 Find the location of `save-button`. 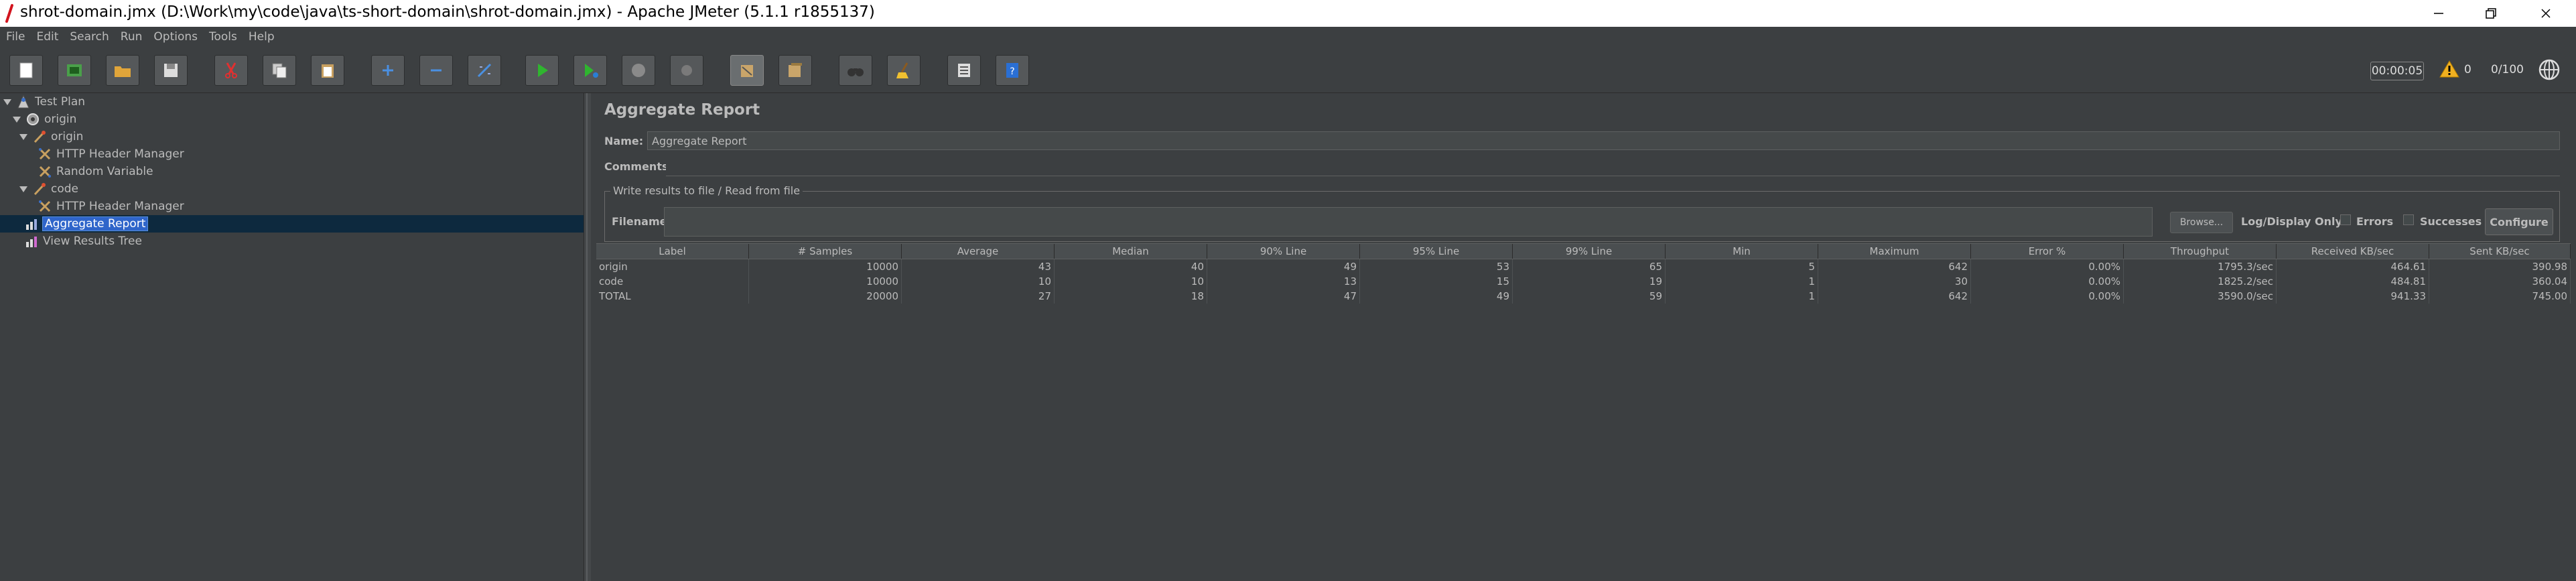

save-button is located at coordinates (171, 70).